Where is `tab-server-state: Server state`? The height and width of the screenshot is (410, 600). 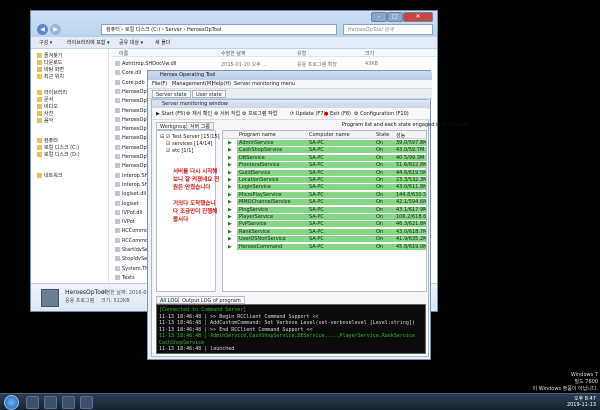 tab-server-state: Server state is located at coordinates (171, 94).